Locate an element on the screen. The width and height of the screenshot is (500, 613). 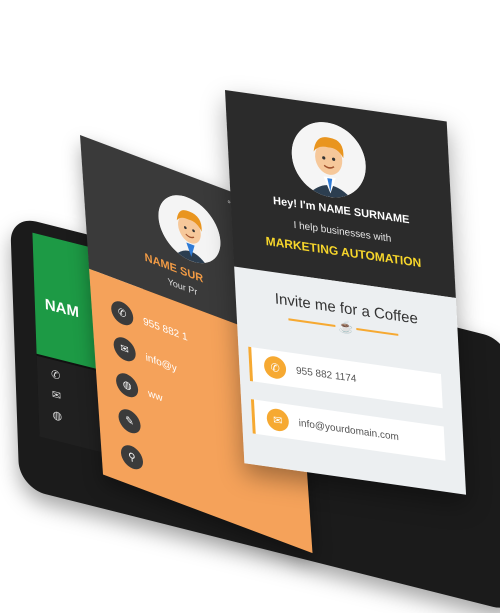
coffee-cup-icon: ☕ is located at coordinates (346, 327).